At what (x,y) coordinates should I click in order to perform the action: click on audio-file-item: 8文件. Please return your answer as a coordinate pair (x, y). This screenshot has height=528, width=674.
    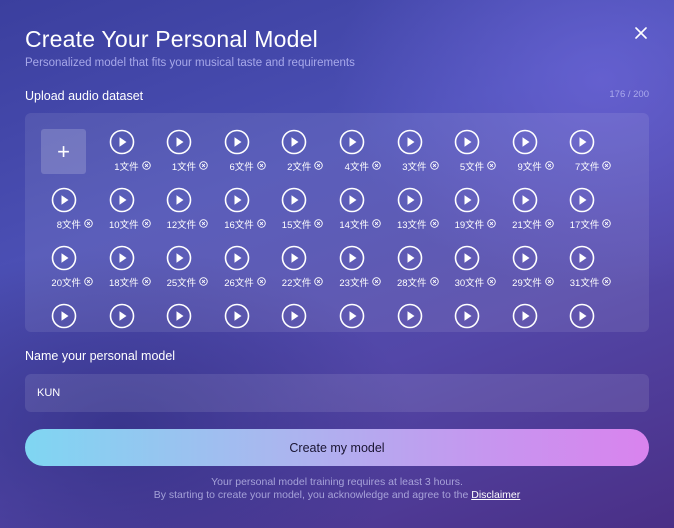
    Looking at the image, I should click on (69, 216).